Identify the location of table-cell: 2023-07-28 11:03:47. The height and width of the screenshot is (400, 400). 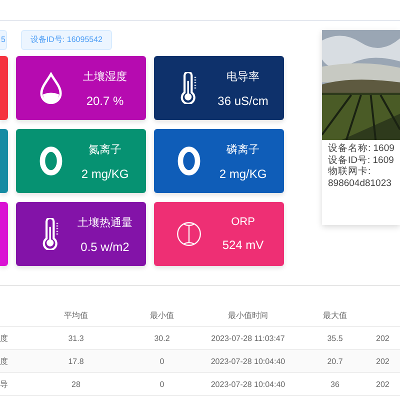
(248, 338).